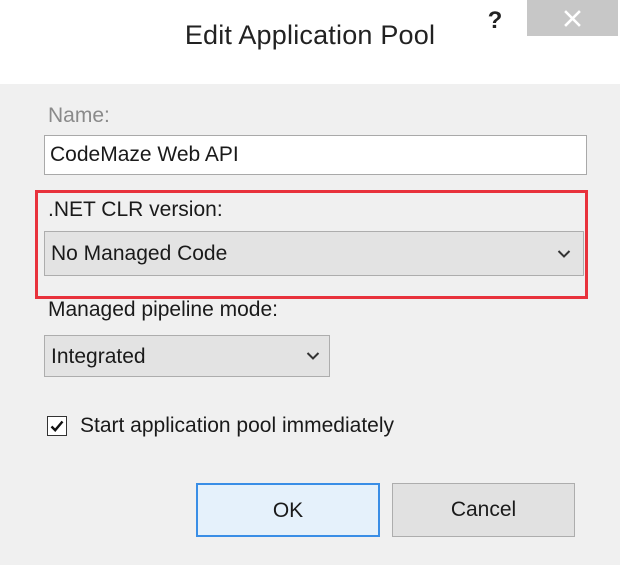 The width and height of the screenshot is (620, 565). Describe the element at coordinates (314, 253) in the screenshot. I see `clr-version-dropdown: No Managed Code` at that location.